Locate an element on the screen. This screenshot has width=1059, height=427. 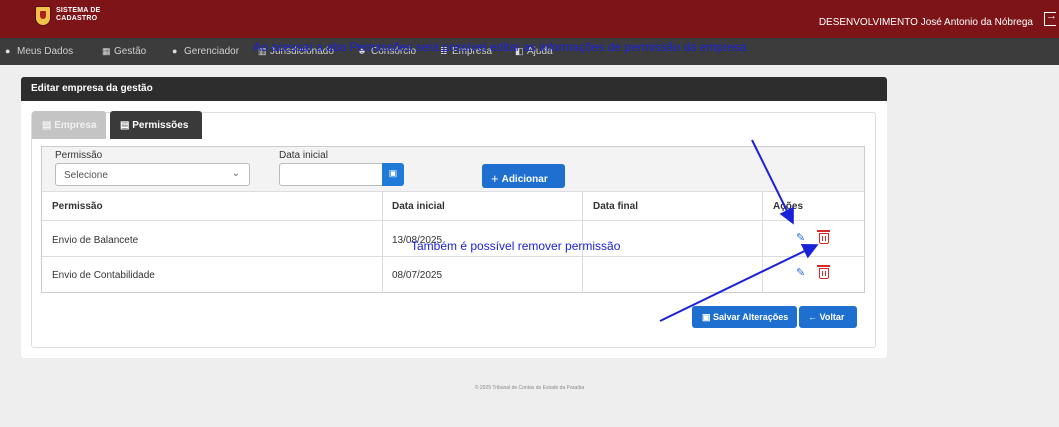
permissao-select-value: Selecione is located at coordinates (86, 175).